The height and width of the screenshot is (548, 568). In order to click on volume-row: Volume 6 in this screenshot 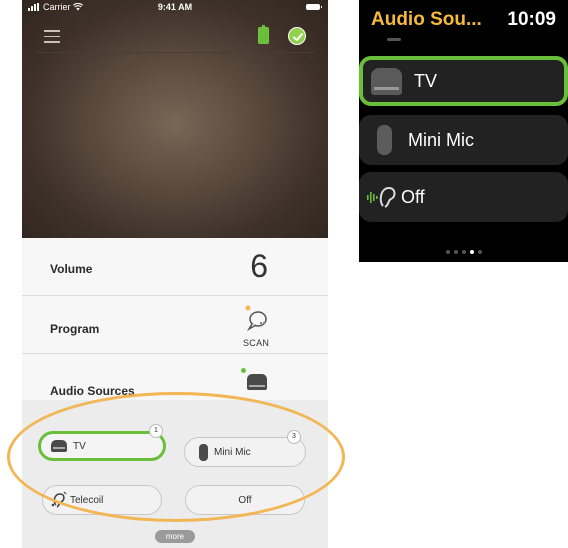, I will do `click(175, 267)`.